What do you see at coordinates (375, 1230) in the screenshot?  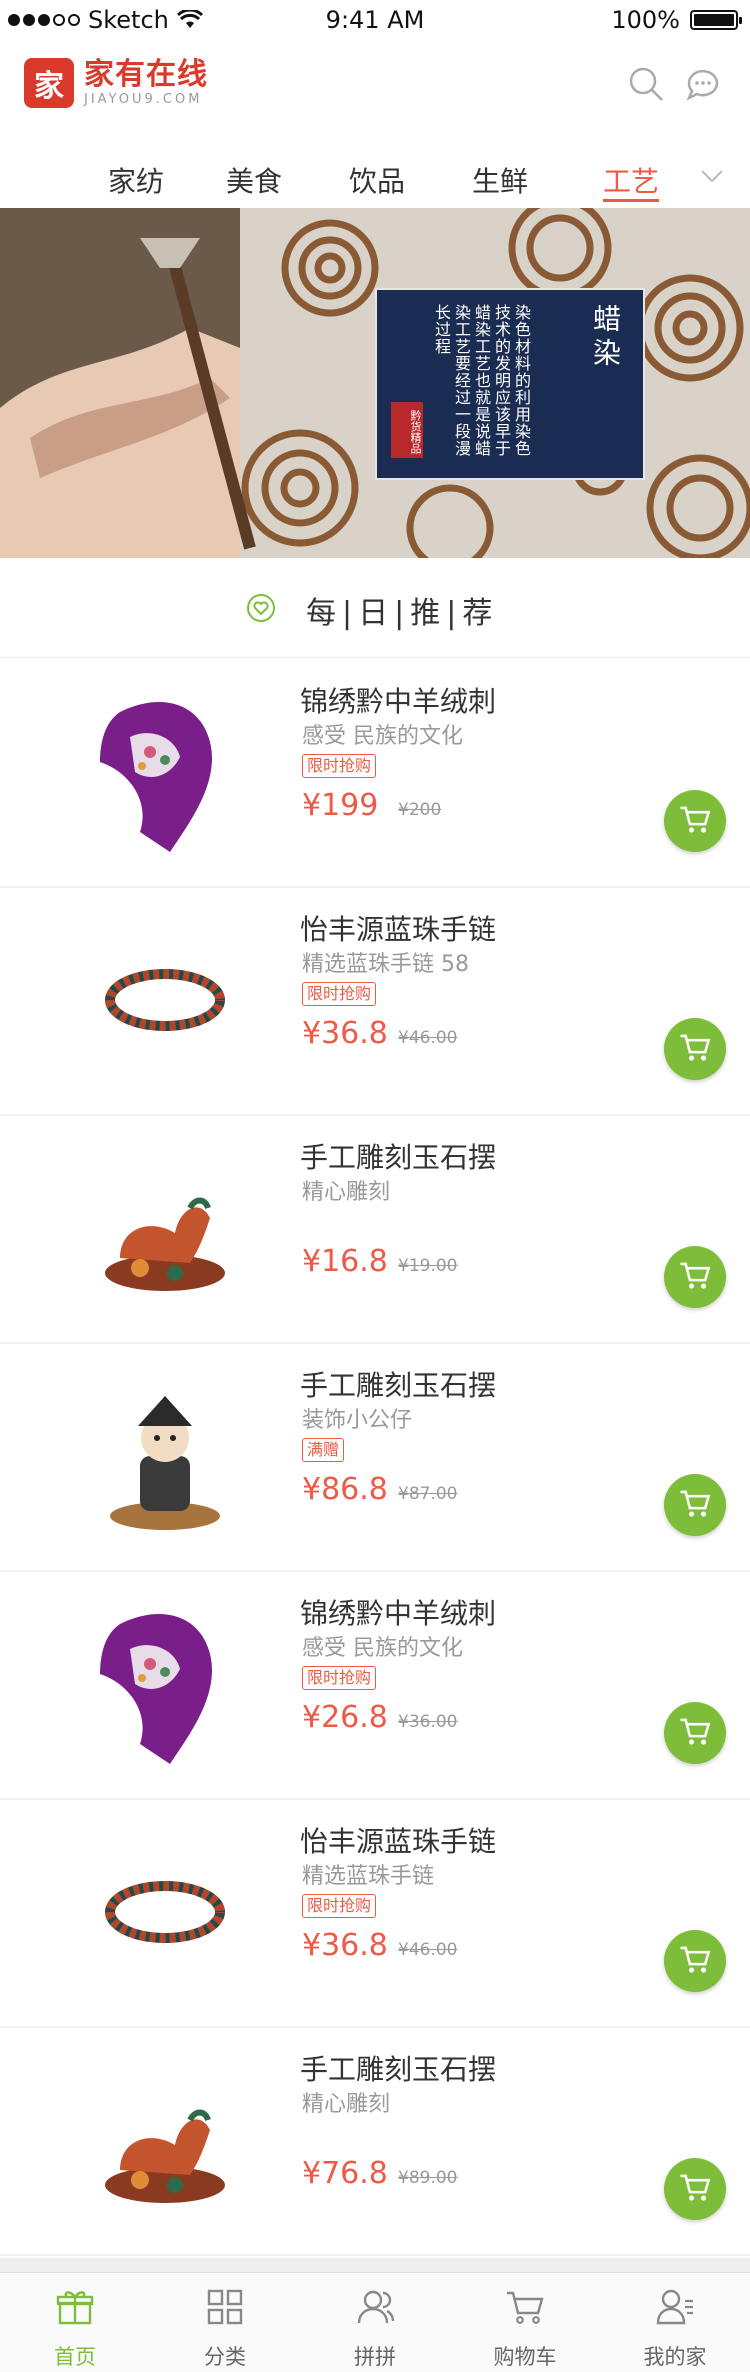 I see `product-card: 手工雕刻玉石摆精心雕刻 ¥16.8 ¥19.00` at bounding box center [375, 1230].